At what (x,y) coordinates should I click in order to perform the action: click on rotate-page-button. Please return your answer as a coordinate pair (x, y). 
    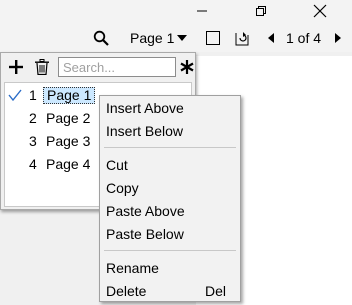
    Looking at the image, I should click on (242, 38).